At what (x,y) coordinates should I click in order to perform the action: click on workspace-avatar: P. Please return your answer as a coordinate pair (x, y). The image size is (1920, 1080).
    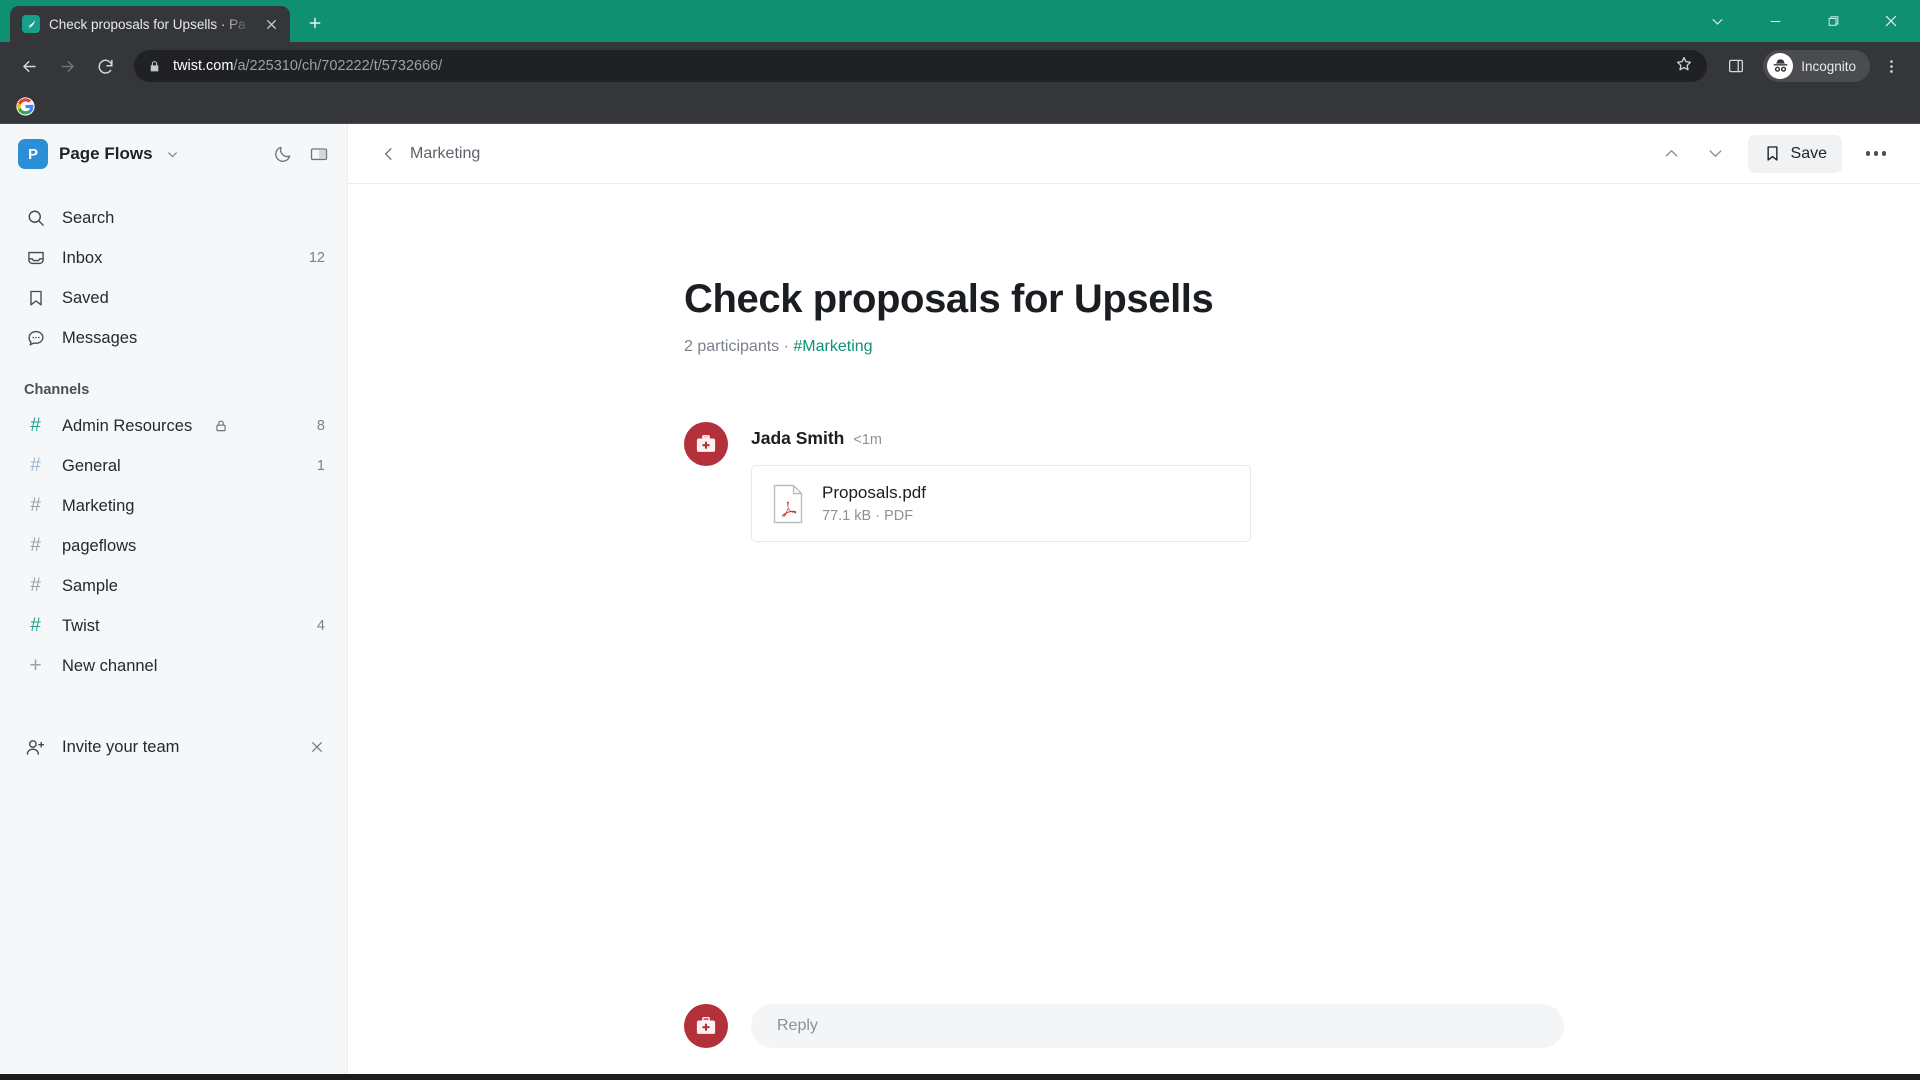
    Looking at the image, I should click on (33, 154).